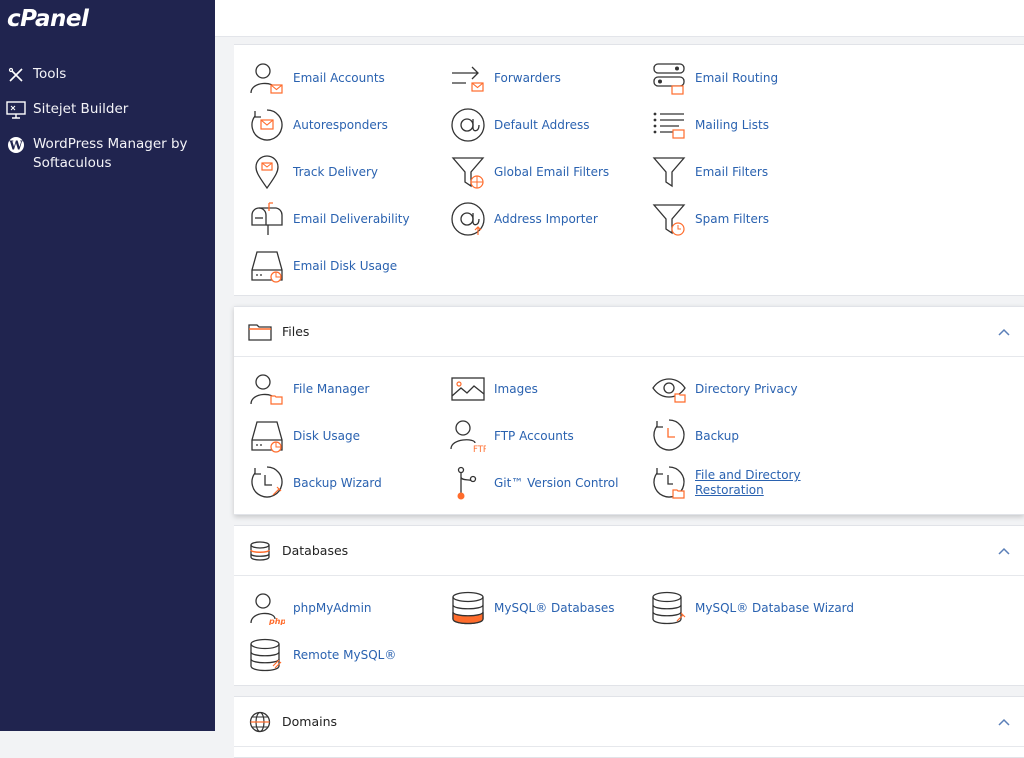 The width and height of the screenshot is (1024, 758). Describe the element at coordinates (336, 171) in the screenshot. I see `item-label: Track Delivery` at that location.